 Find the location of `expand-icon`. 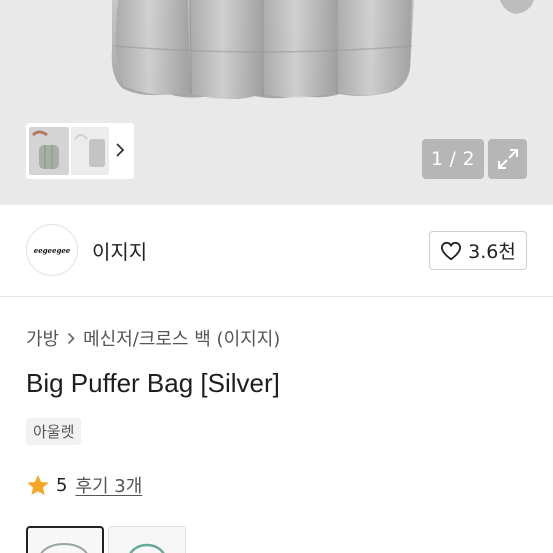

expand-icon is located at coordinates (507, 159).